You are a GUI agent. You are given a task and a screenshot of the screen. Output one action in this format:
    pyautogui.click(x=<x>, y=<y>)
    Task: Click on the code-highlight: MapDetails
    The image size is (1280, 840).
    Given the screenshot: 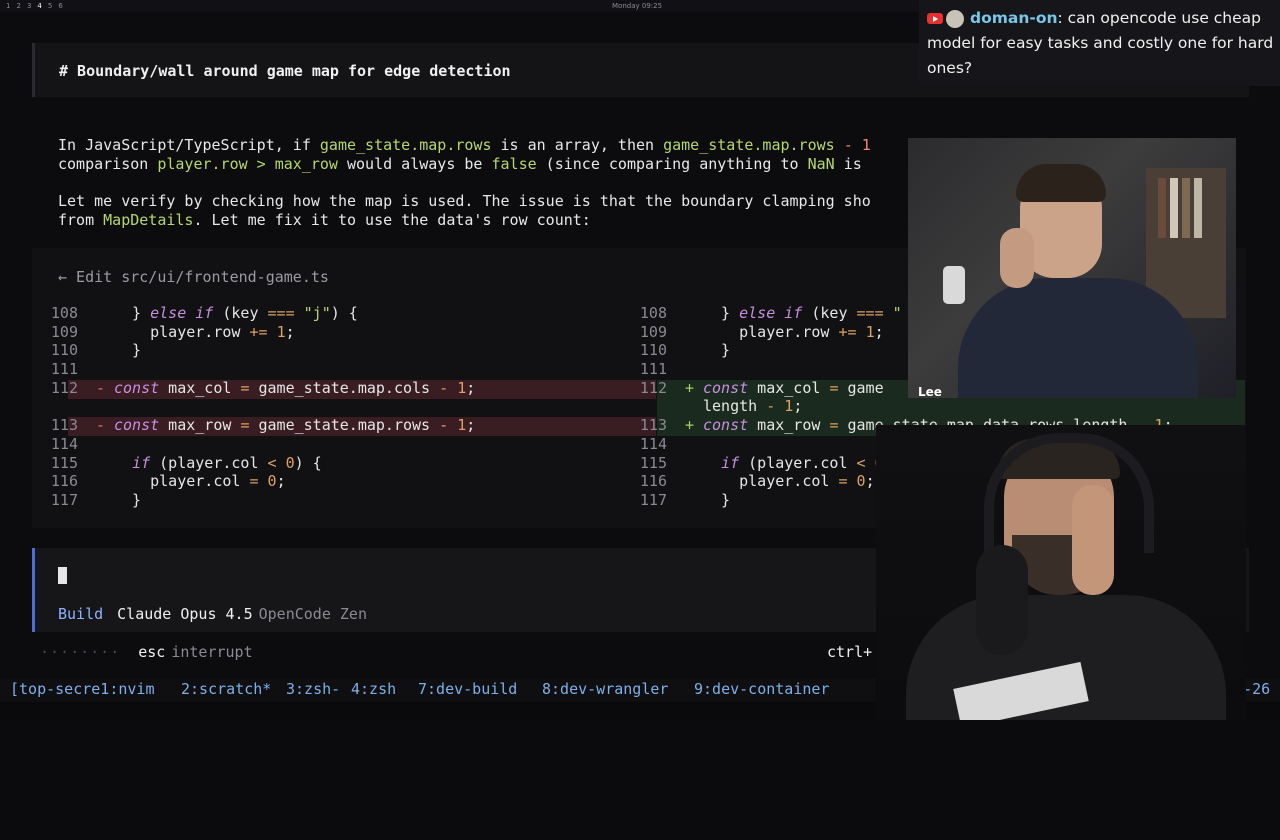 What is the action you would take?
    pyautogui.click(x=148, y=220)
    